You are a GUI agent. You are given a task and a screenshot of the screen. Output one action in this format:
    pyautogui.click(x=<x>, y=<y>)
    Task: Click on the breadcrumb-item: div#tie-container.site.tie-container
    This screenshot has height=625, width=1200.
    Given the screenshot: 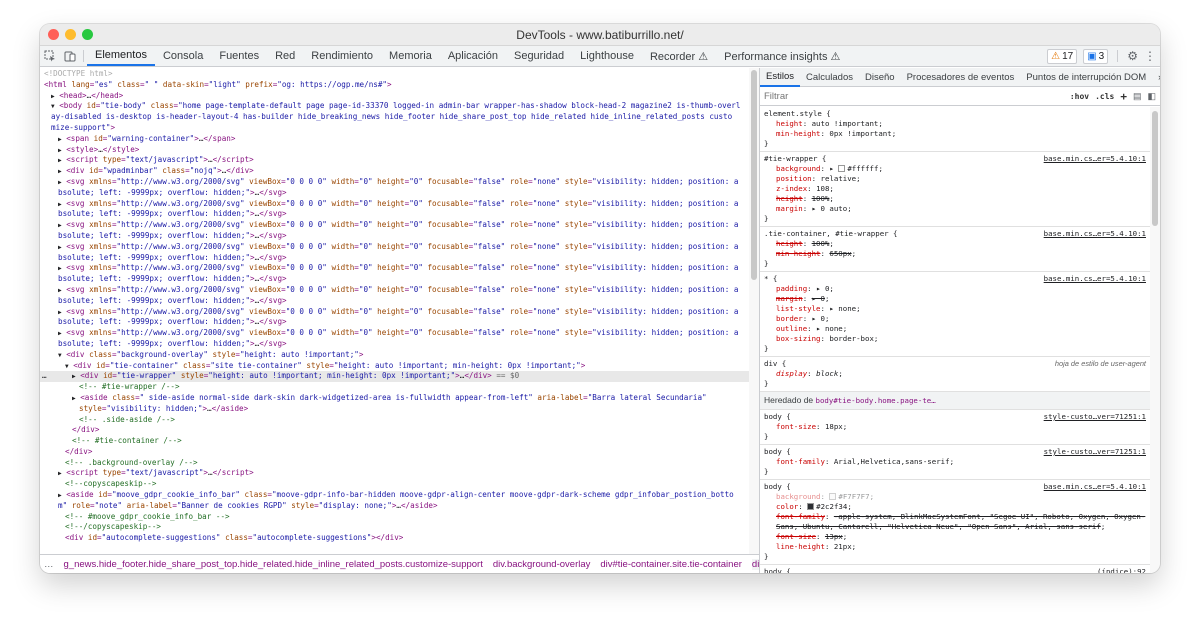 What is the action you would take?
    pyautogui.click(x=671, y=564)
    